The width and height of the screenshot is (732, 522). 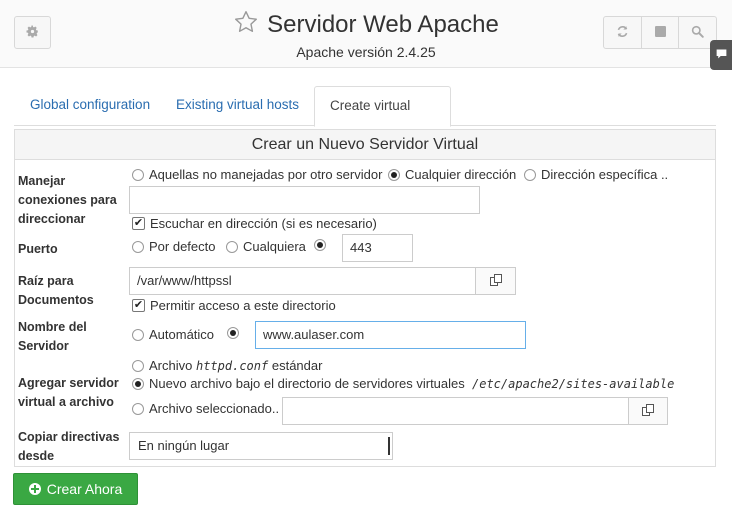 I want to click on stop-icon, so click(x=660, y=32).